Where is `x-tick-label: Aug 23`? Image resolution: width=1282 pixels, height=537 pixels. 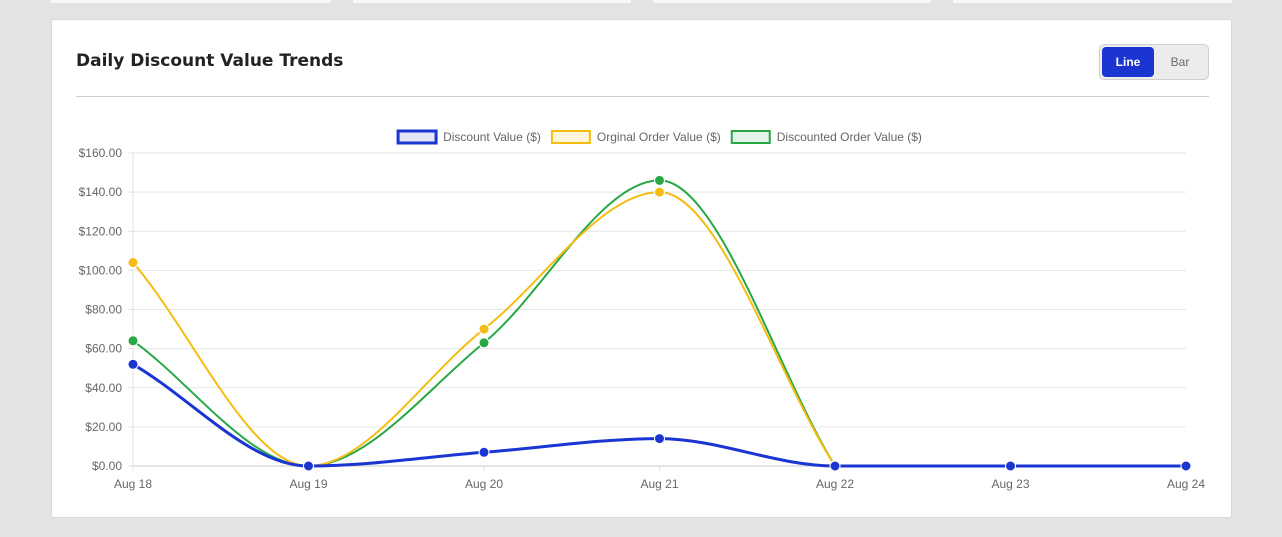 x-tick-label: Aug 23 is located at coordinates (1010, 484).